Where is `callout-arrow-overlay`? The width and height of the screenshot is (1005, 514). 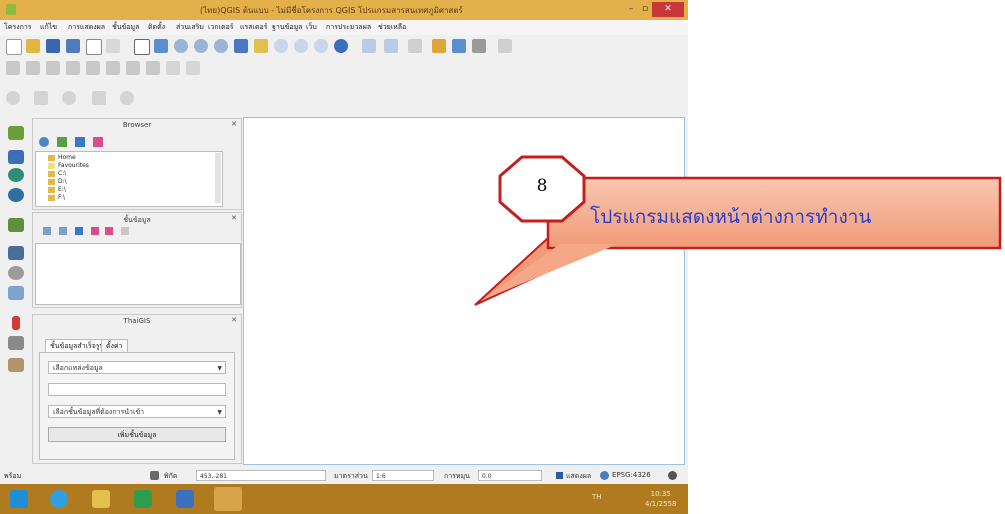
callout-arrow-overlay is located at coordinates (550, 272).